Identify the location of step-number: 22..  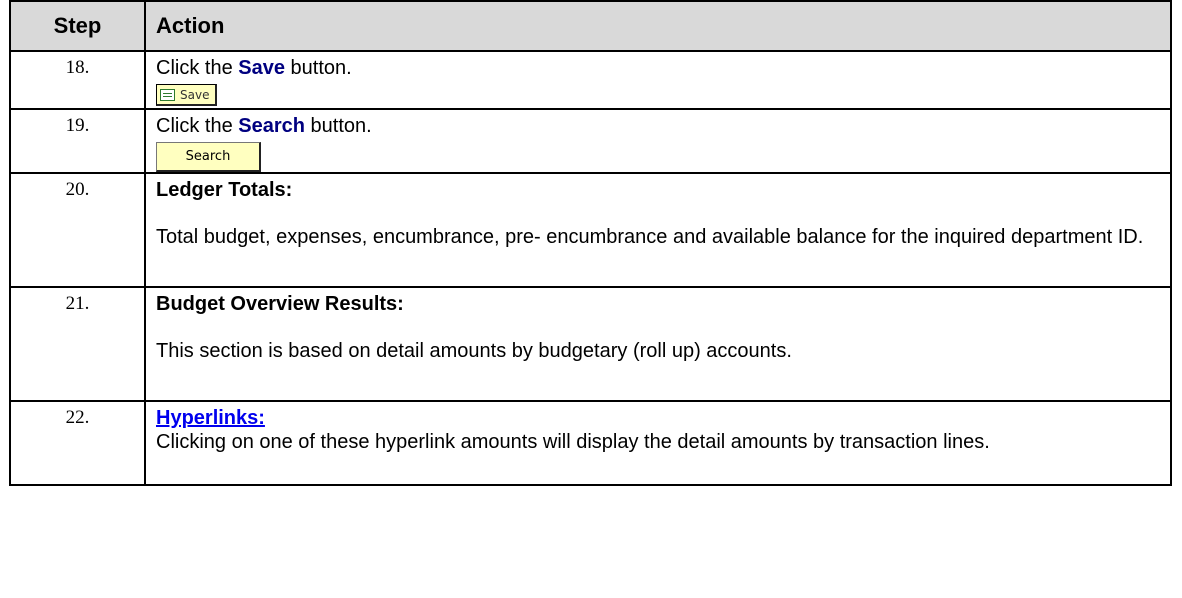
(77, 443).